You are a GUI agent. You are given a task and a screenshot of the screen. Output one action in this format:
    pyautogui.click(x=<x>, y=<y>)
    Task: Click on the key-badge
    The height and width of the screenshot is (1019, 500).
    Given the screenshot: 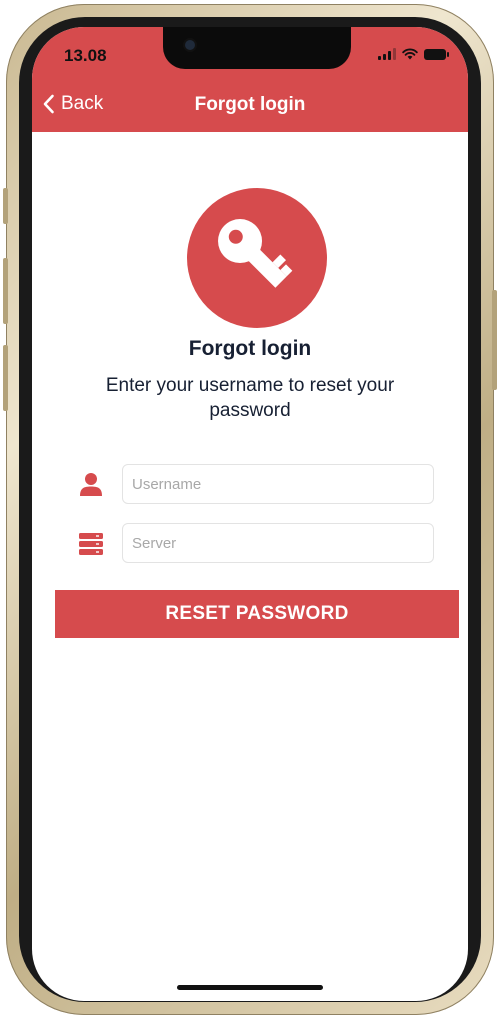 What is the action you would take?
    pyautogui.click(x=257, y=258)
    